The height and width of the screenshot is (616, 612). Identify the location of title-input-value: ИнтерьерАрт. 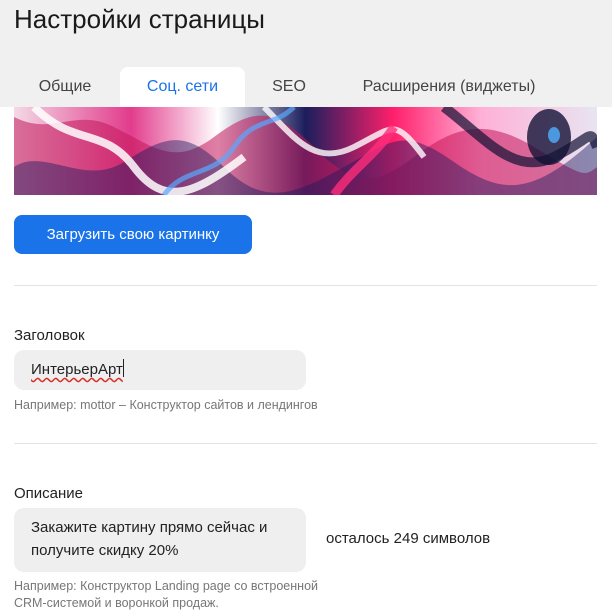
(77, 369).